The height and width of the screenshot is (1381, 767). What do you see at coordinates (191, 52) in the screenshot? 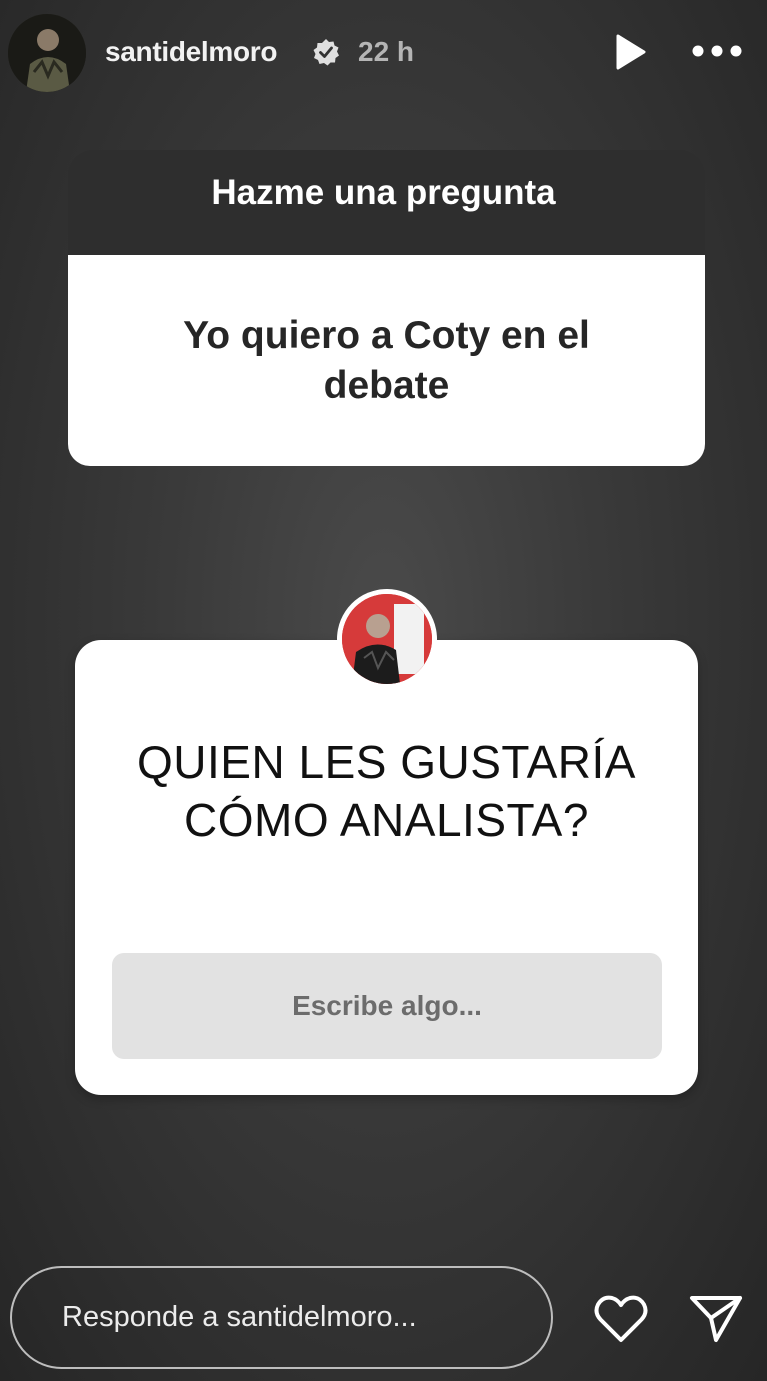
I see `username: santidelmoro` at bounding box center [191, 52].